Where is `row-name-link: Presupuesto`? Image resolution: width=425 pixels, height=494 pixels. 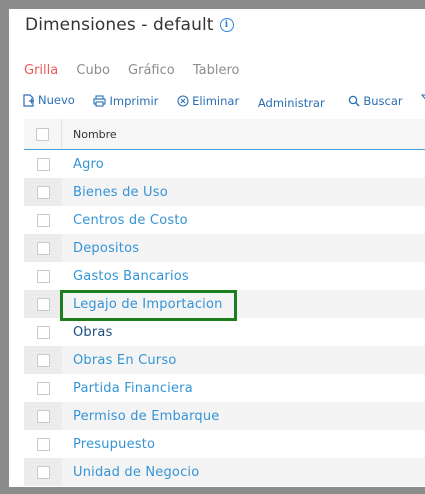
row-name-link: Presupuesto is located at coordinates (108, 444).